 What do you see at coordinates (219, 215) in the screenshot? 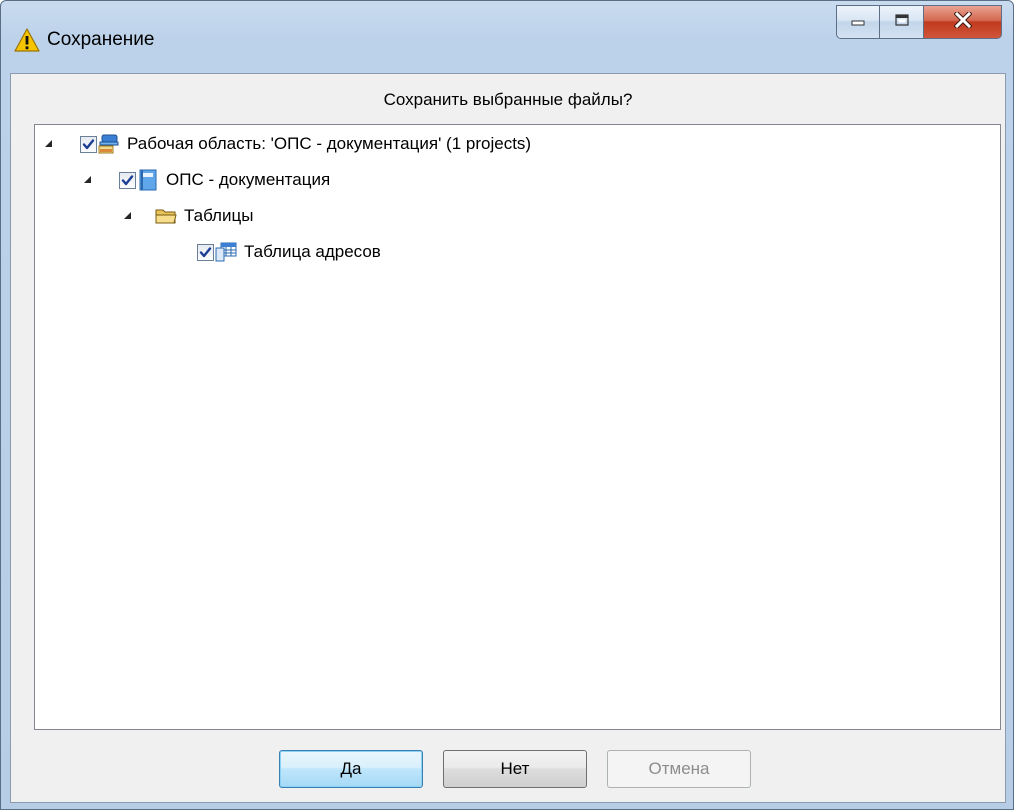
I see `tree-node-label: Таблицы` at bounding box center [219, 215].